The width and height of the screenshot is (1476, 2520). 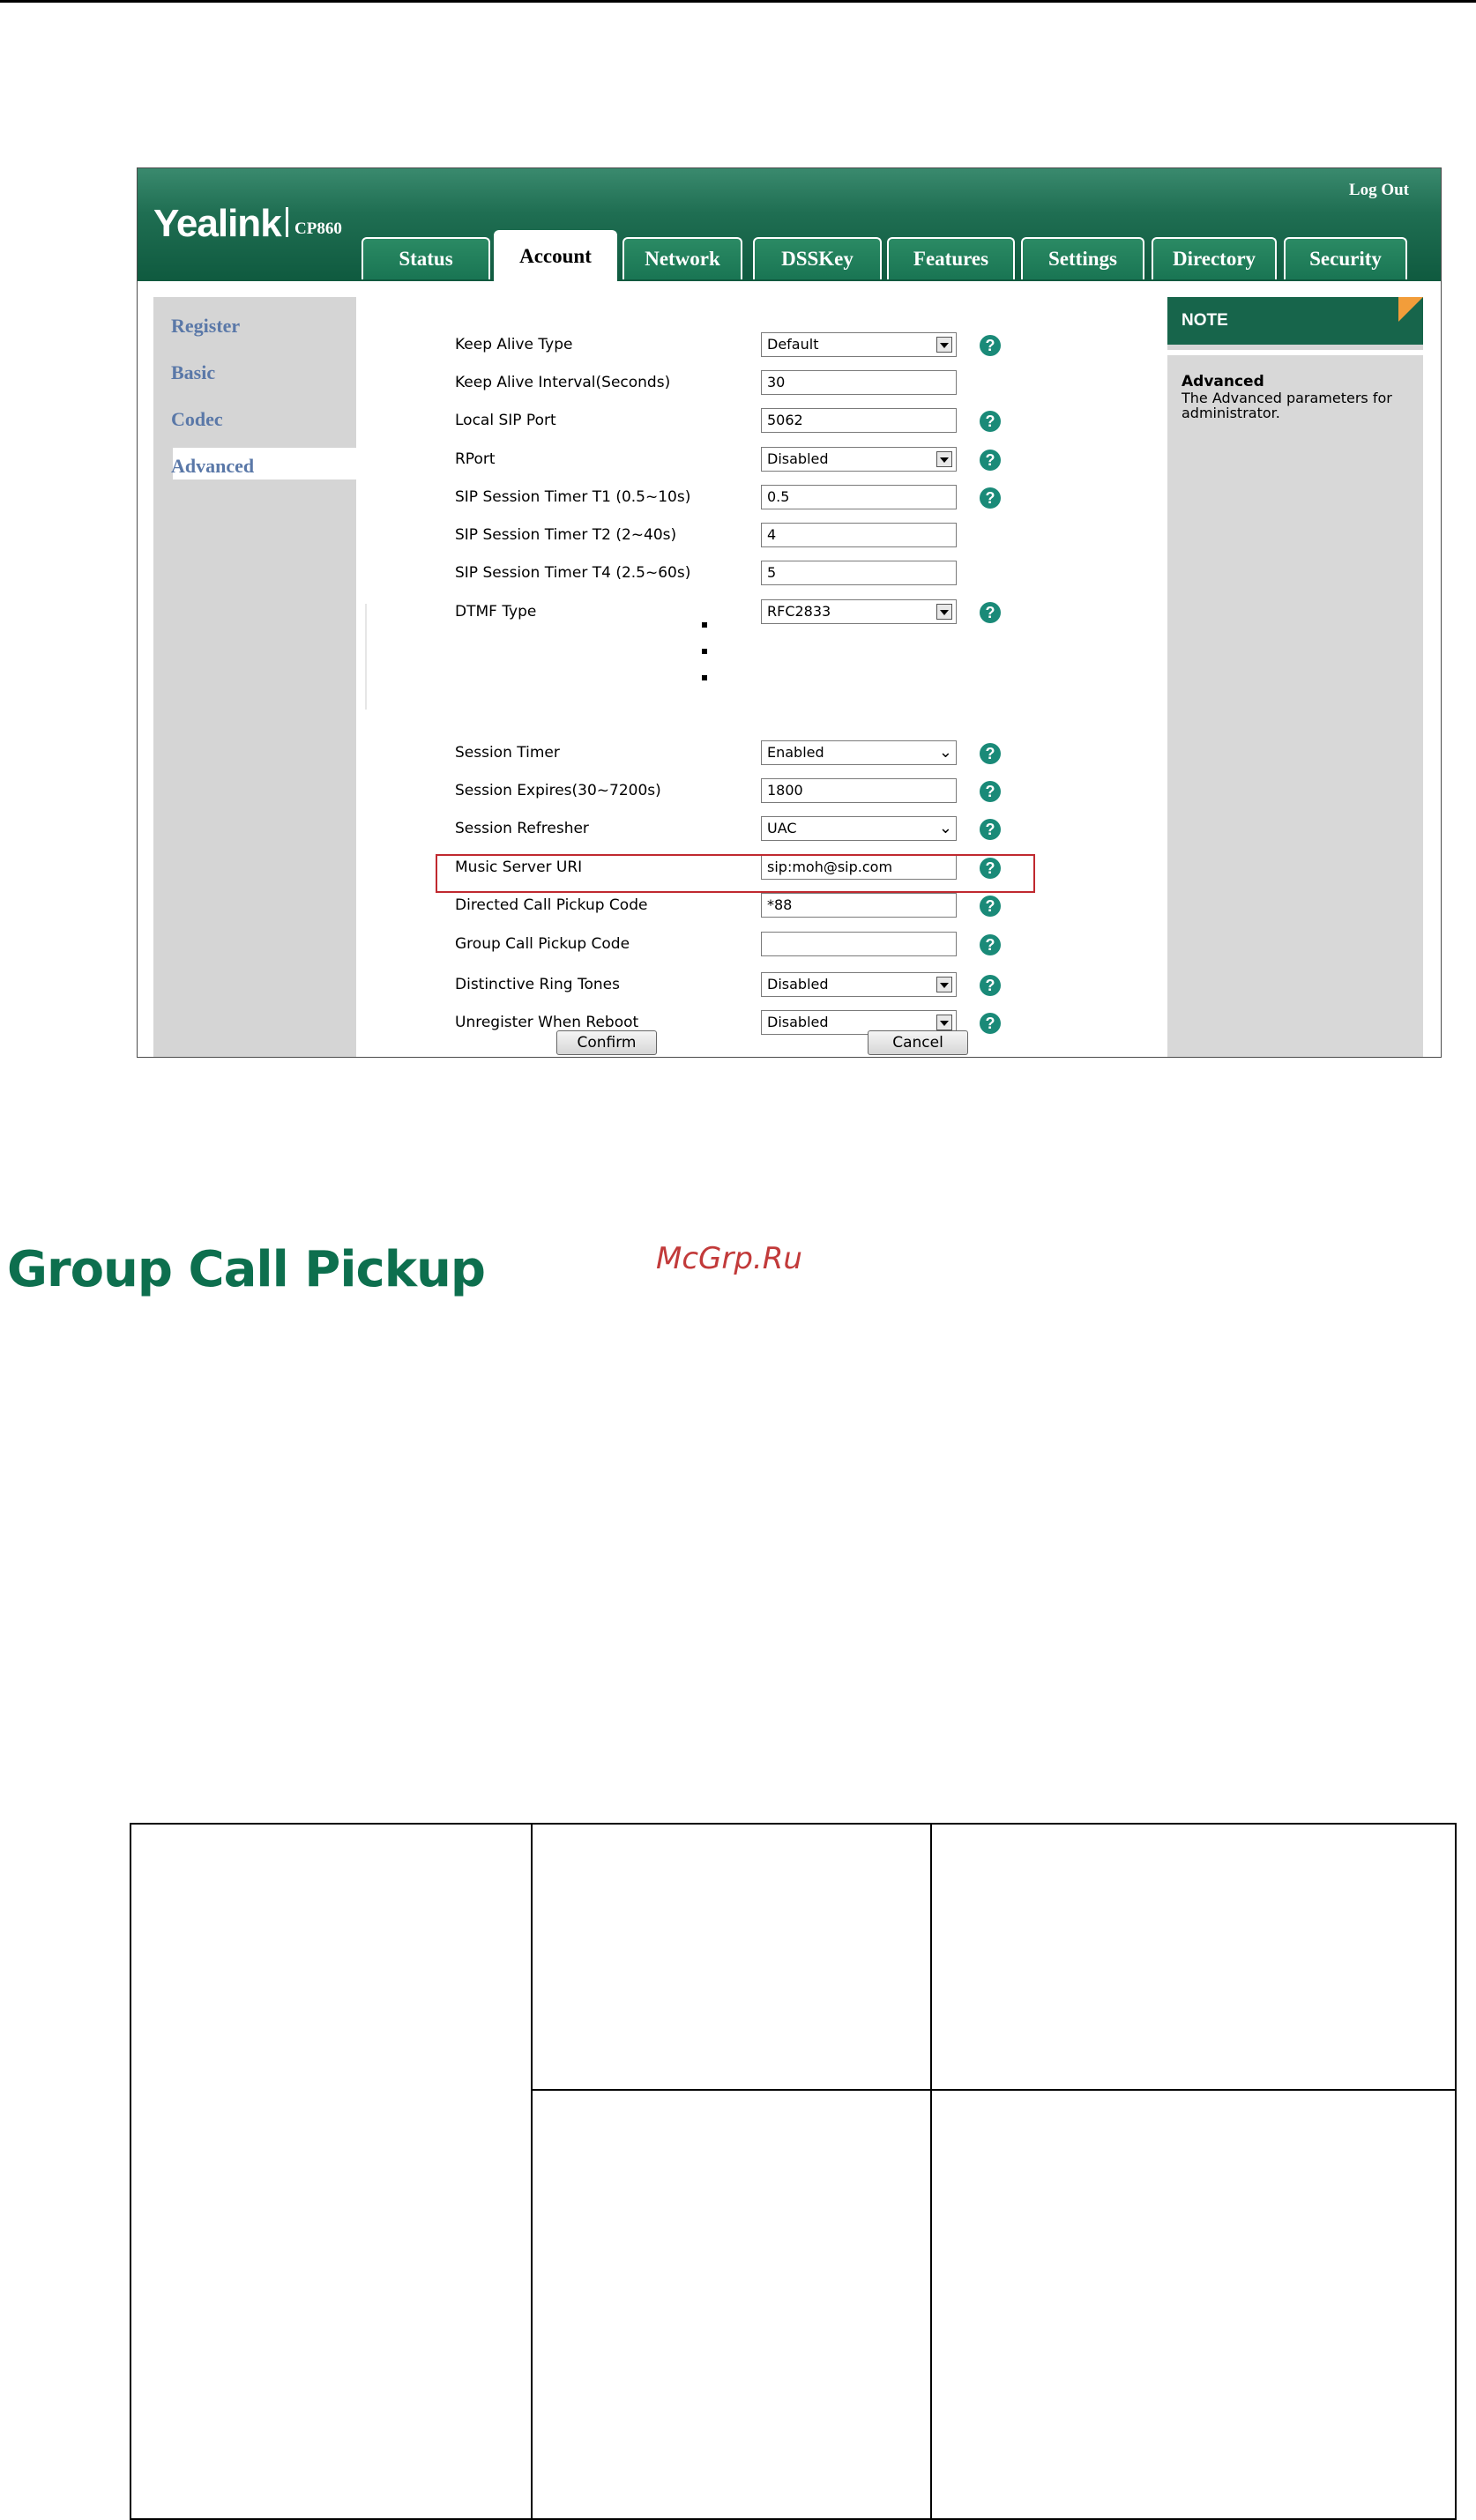 I want to click on sidebar-item-register: Register, so click(x=205, y=326).